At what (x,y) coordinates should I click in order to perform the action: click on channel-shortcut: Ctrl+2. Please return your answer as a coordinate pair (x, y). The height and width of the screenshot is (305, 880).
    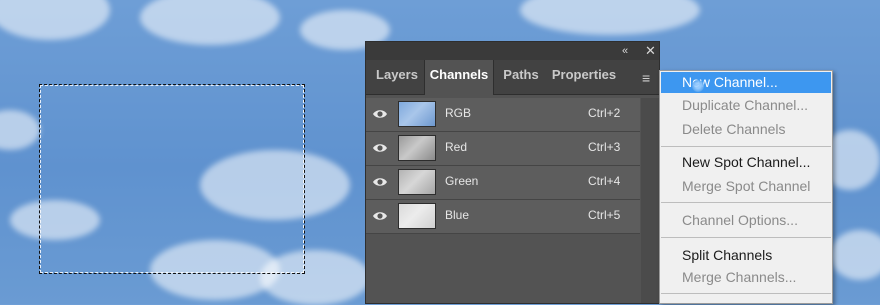
    Looking at the image, I should click on (604, 113).